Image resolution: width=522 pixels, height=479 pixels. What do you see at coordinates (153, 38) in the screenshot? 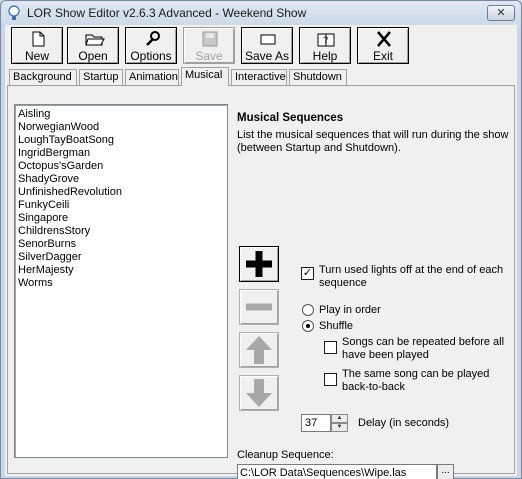
I see `wrench-icon` at bounding box center [153, 38].